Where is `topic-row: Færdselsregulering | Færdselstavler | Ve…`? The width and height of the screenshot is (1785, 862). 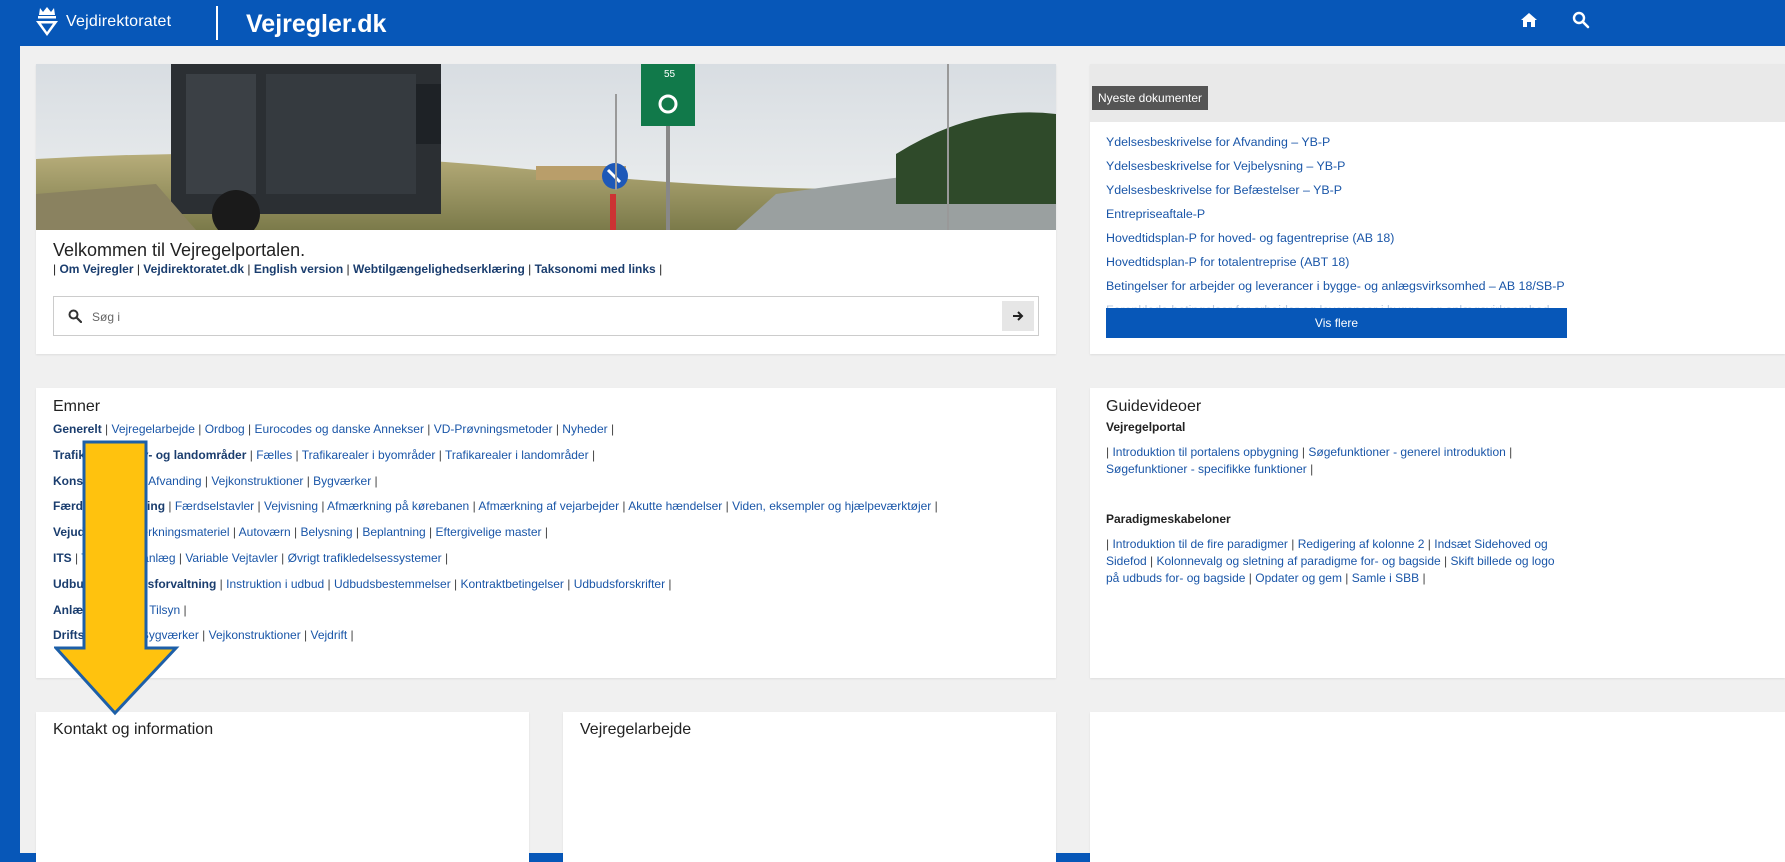 topic-row: Færdselsregulering | Færdselstavler | Ve… is located at coordinates (495, 508).